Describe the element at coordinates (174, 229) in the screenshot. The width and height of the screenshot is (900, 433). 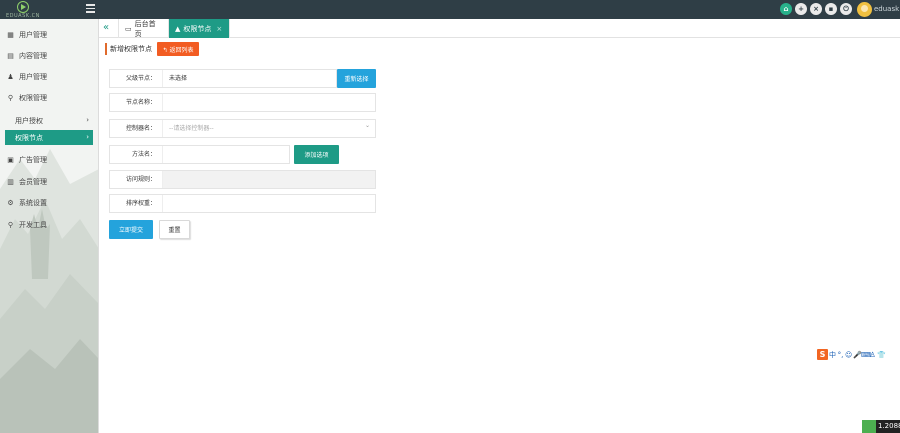
I see `reset-button: 重置` at that location.